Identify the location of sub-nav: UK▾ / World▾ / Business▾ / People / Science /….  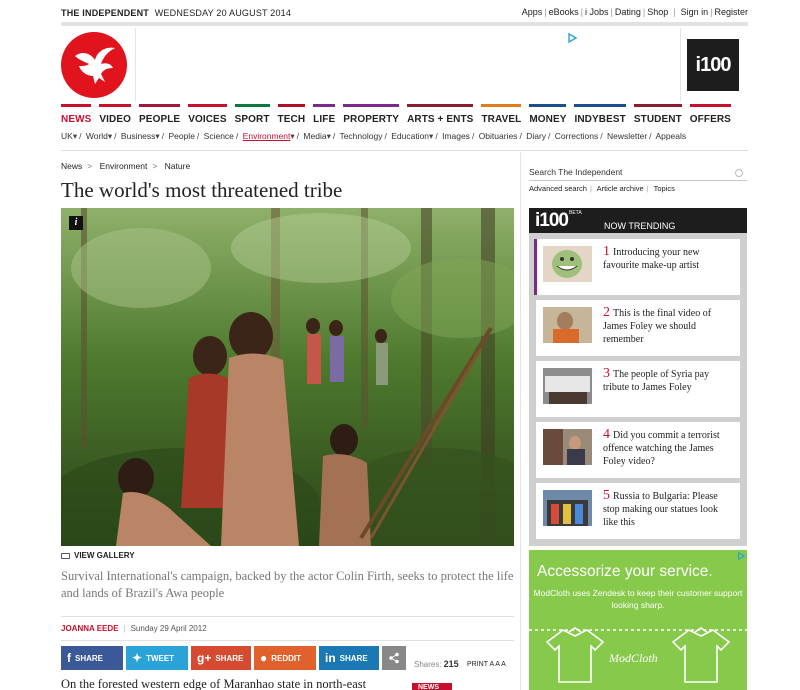
(374, 136).